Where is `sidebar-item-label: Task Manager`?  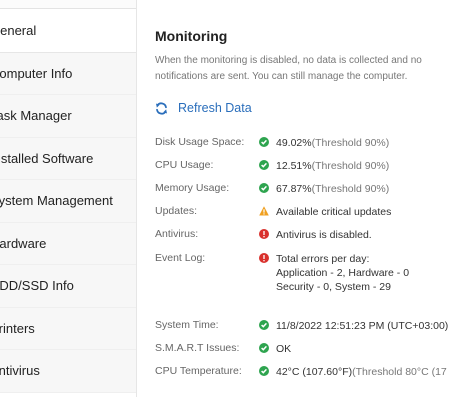
sidebar-item-label: Task Manager is located at coordinates (36, 115).